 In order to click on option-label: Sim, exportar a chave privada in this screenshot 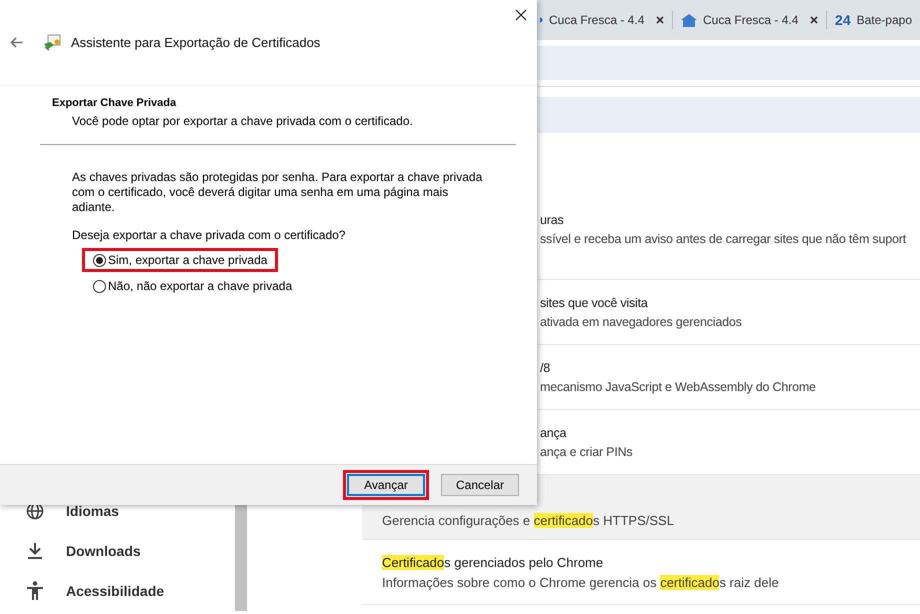, I will do `click(188, 260)`.